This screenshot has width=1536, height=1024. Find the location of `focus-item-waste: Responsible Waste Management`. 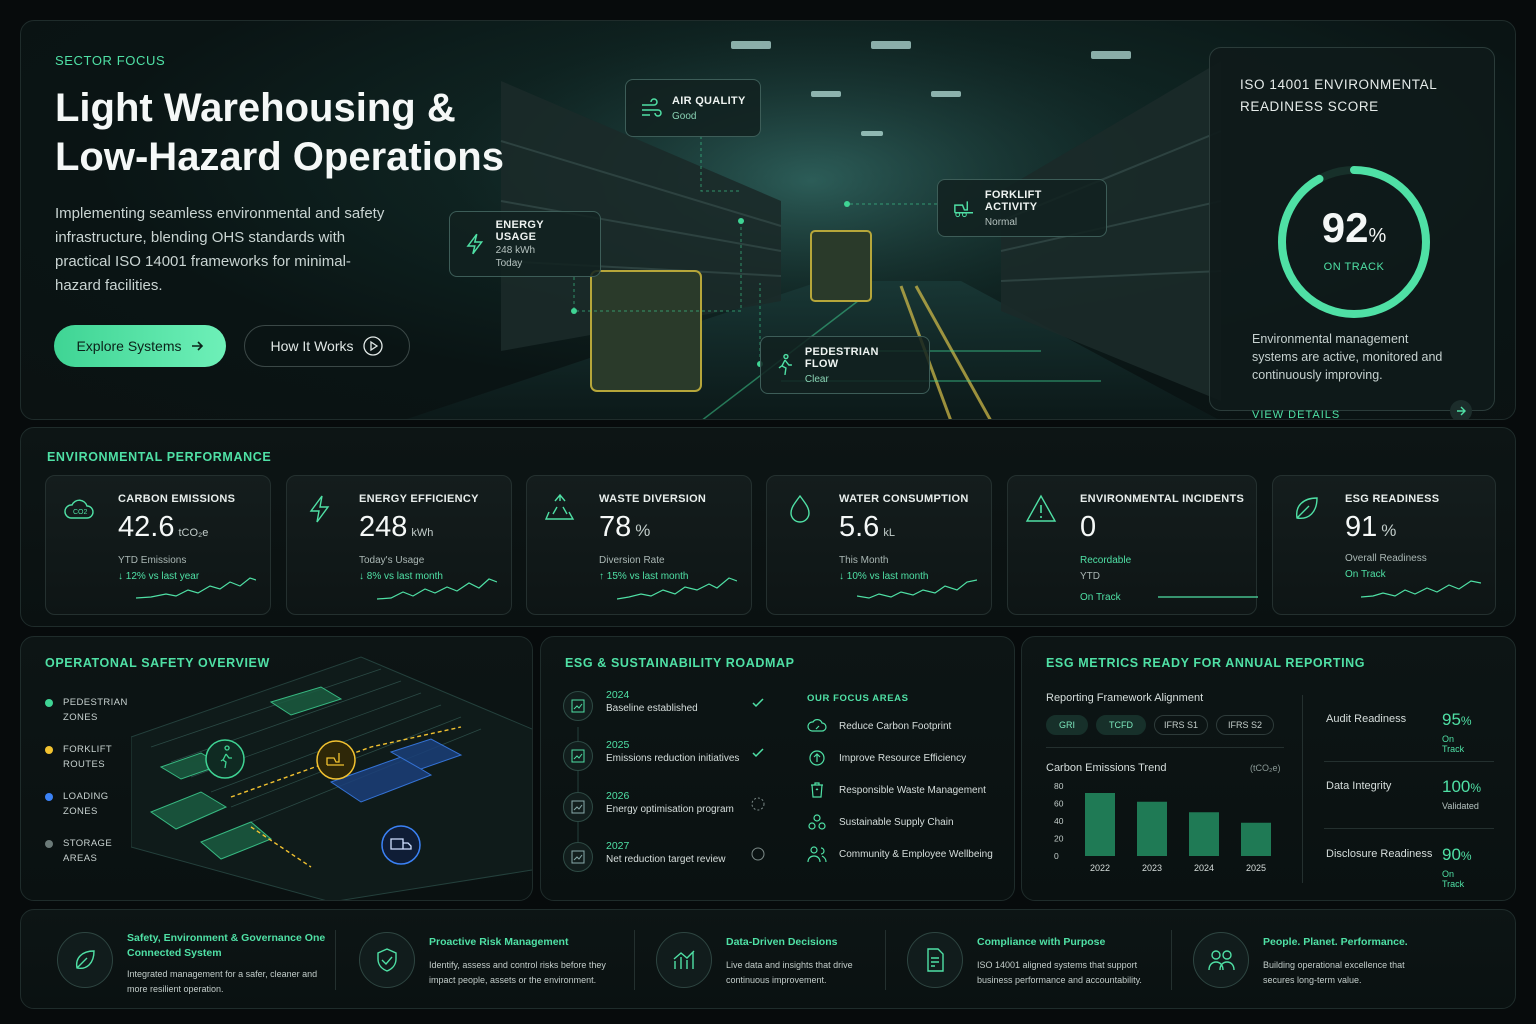

focus-item-waste: Responsible Waste Management is located at coordinates (896, 790).